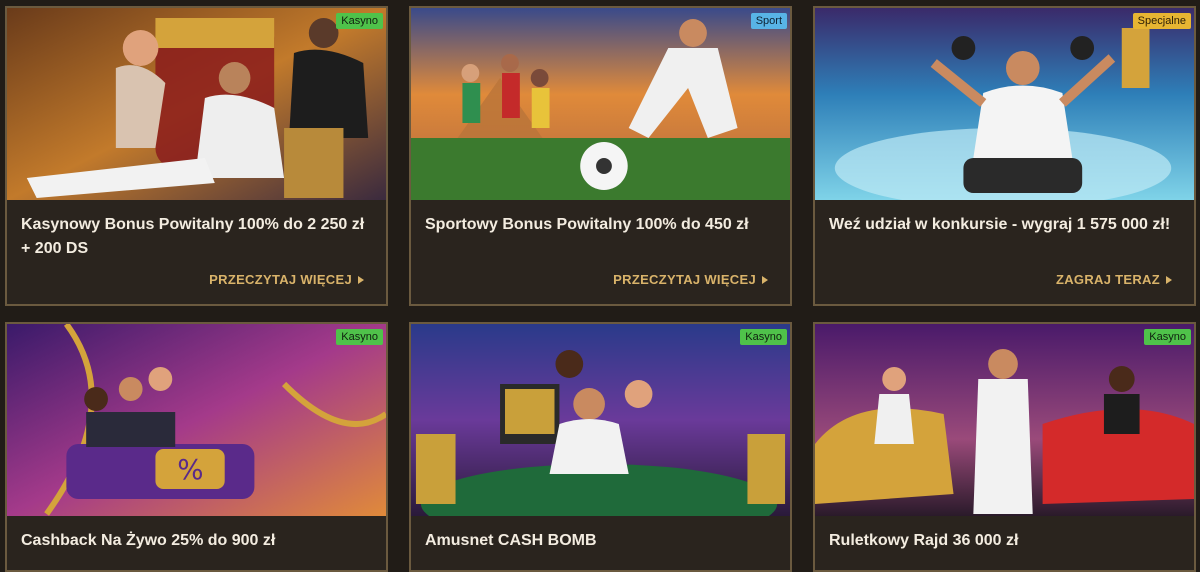 The width and height of the screenshot is (1200, 572). I want to click on promo-image-football, so click(600, 104).